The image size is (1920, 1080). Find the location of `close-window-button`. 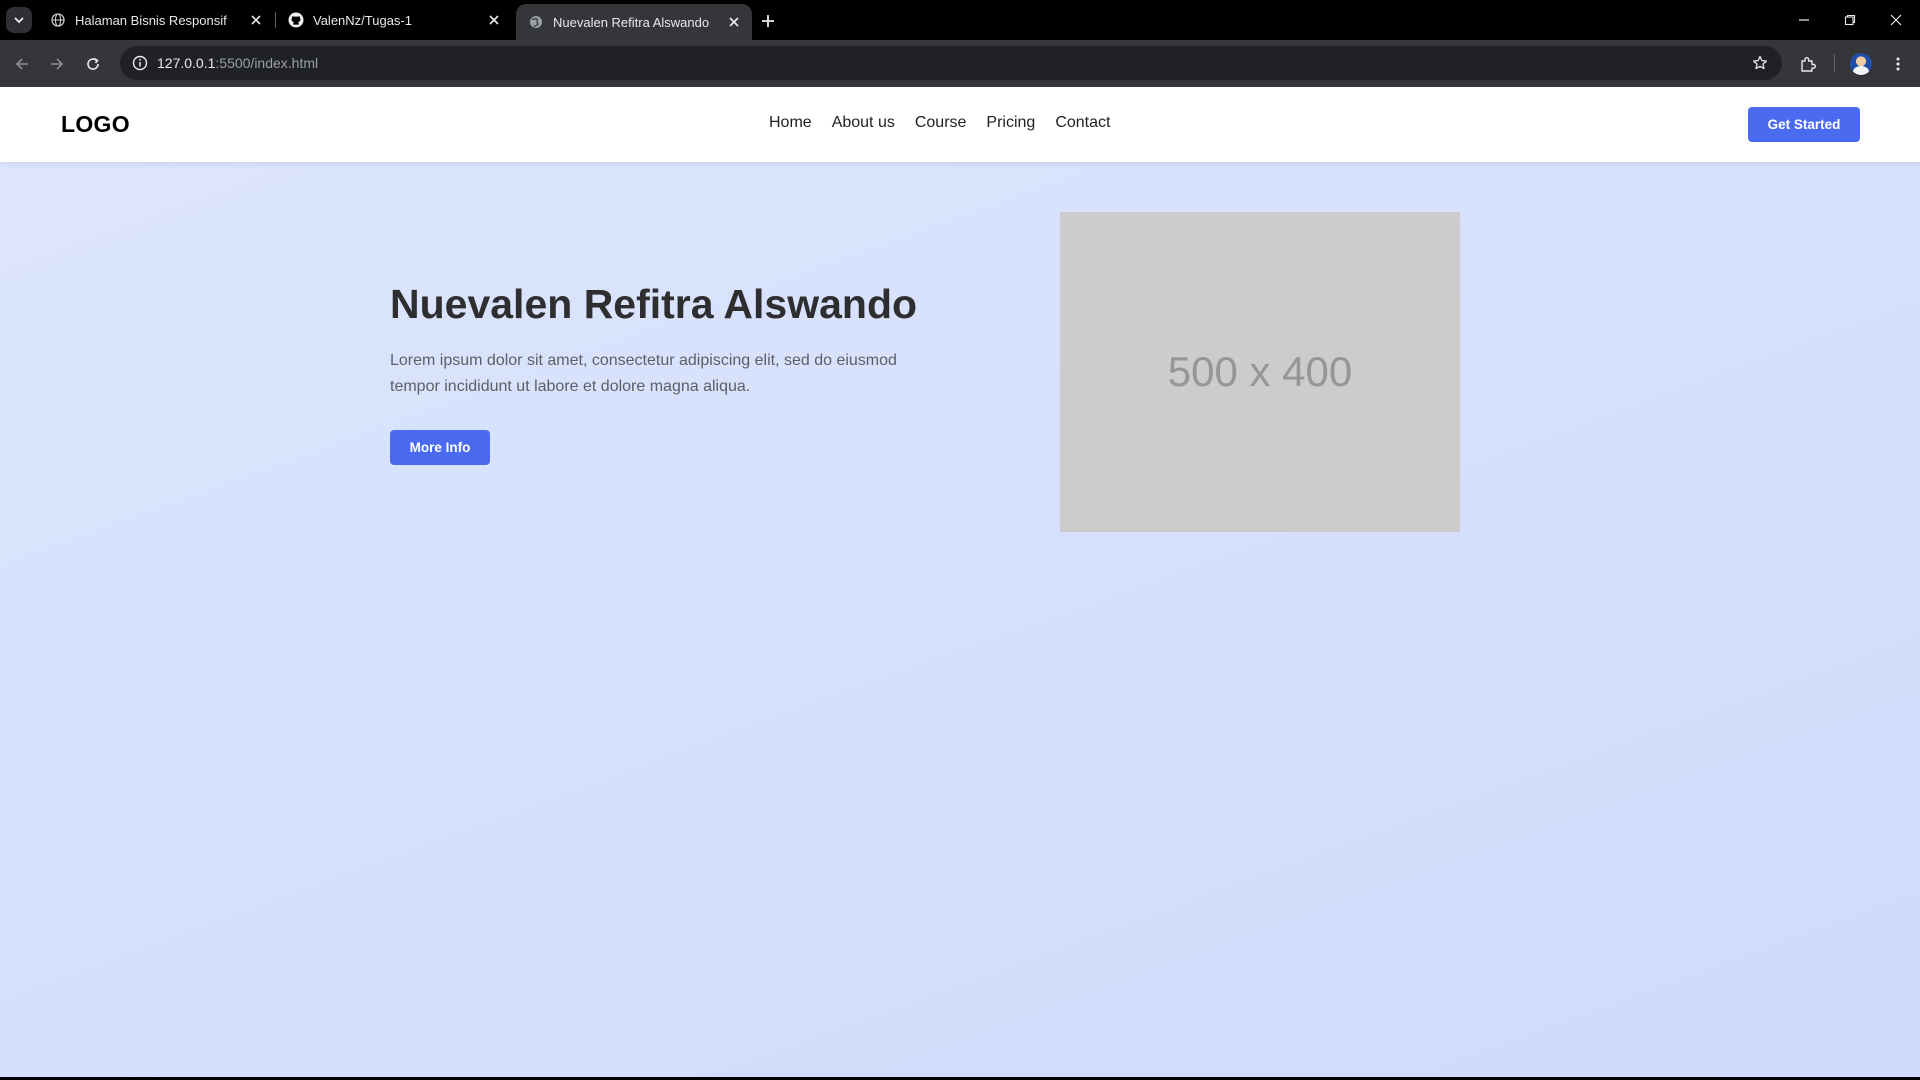

close-window-button is located at coordinates (1896, 20).